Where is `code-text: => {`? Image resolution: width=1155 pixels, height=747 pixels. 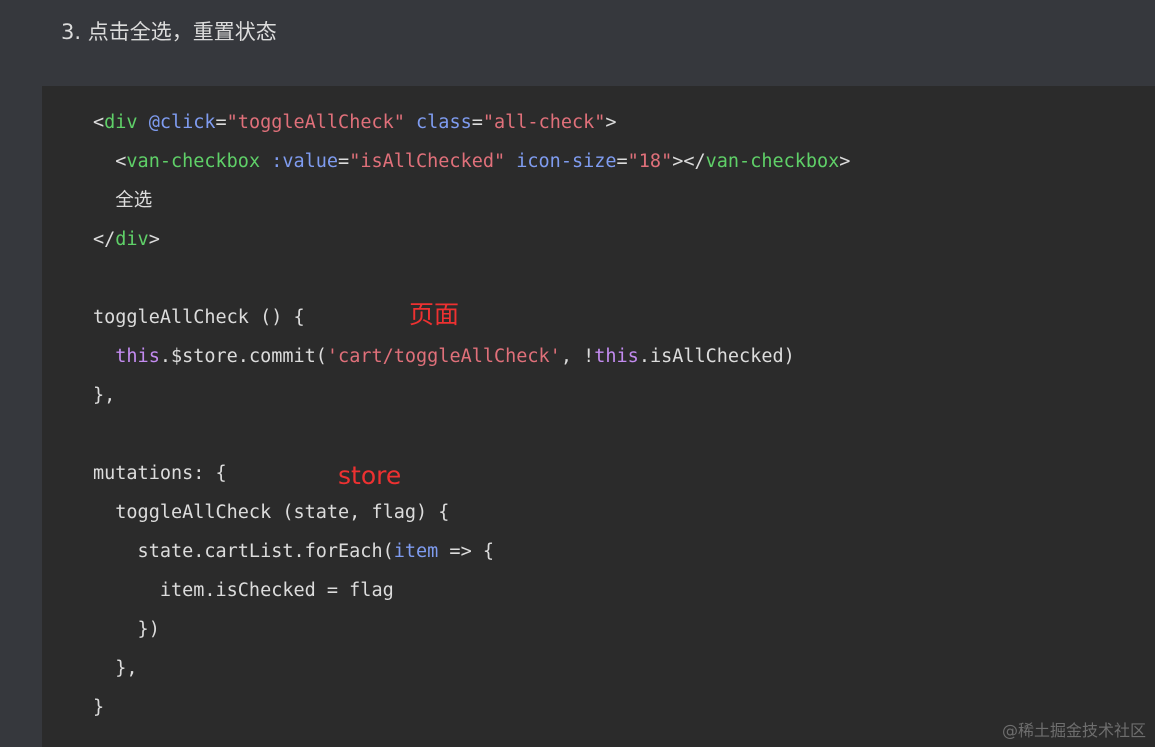 code-text: => { is located at coordinates (466, 551).